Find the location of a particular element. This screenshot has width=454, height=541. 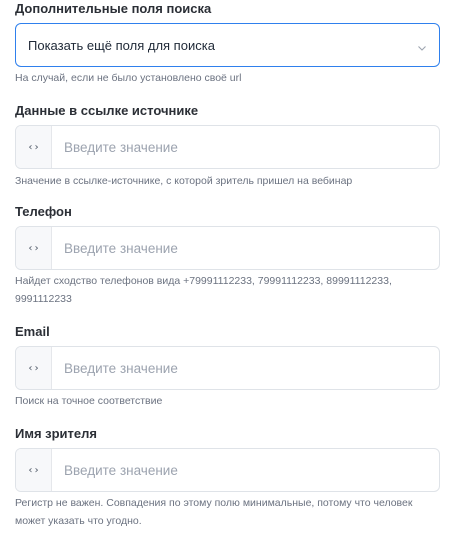

viewer-name-field: ‹› is located at coordinates (227, 470).